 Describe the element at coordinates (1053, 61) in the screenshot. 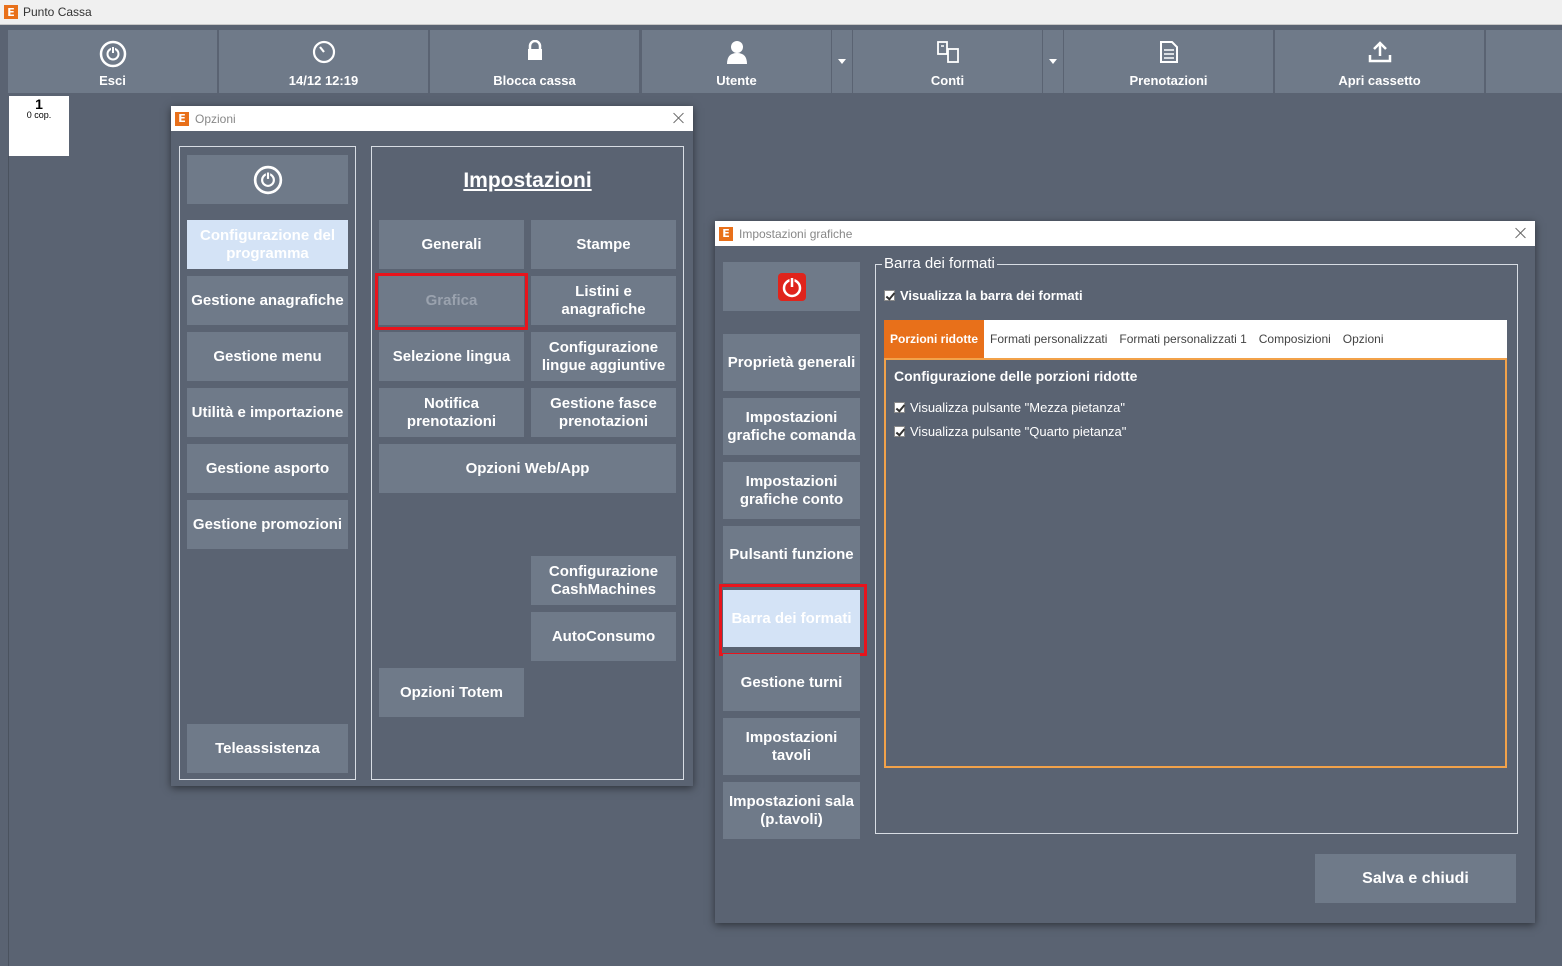

I see `accounts-dropdown-arrow` at that location.